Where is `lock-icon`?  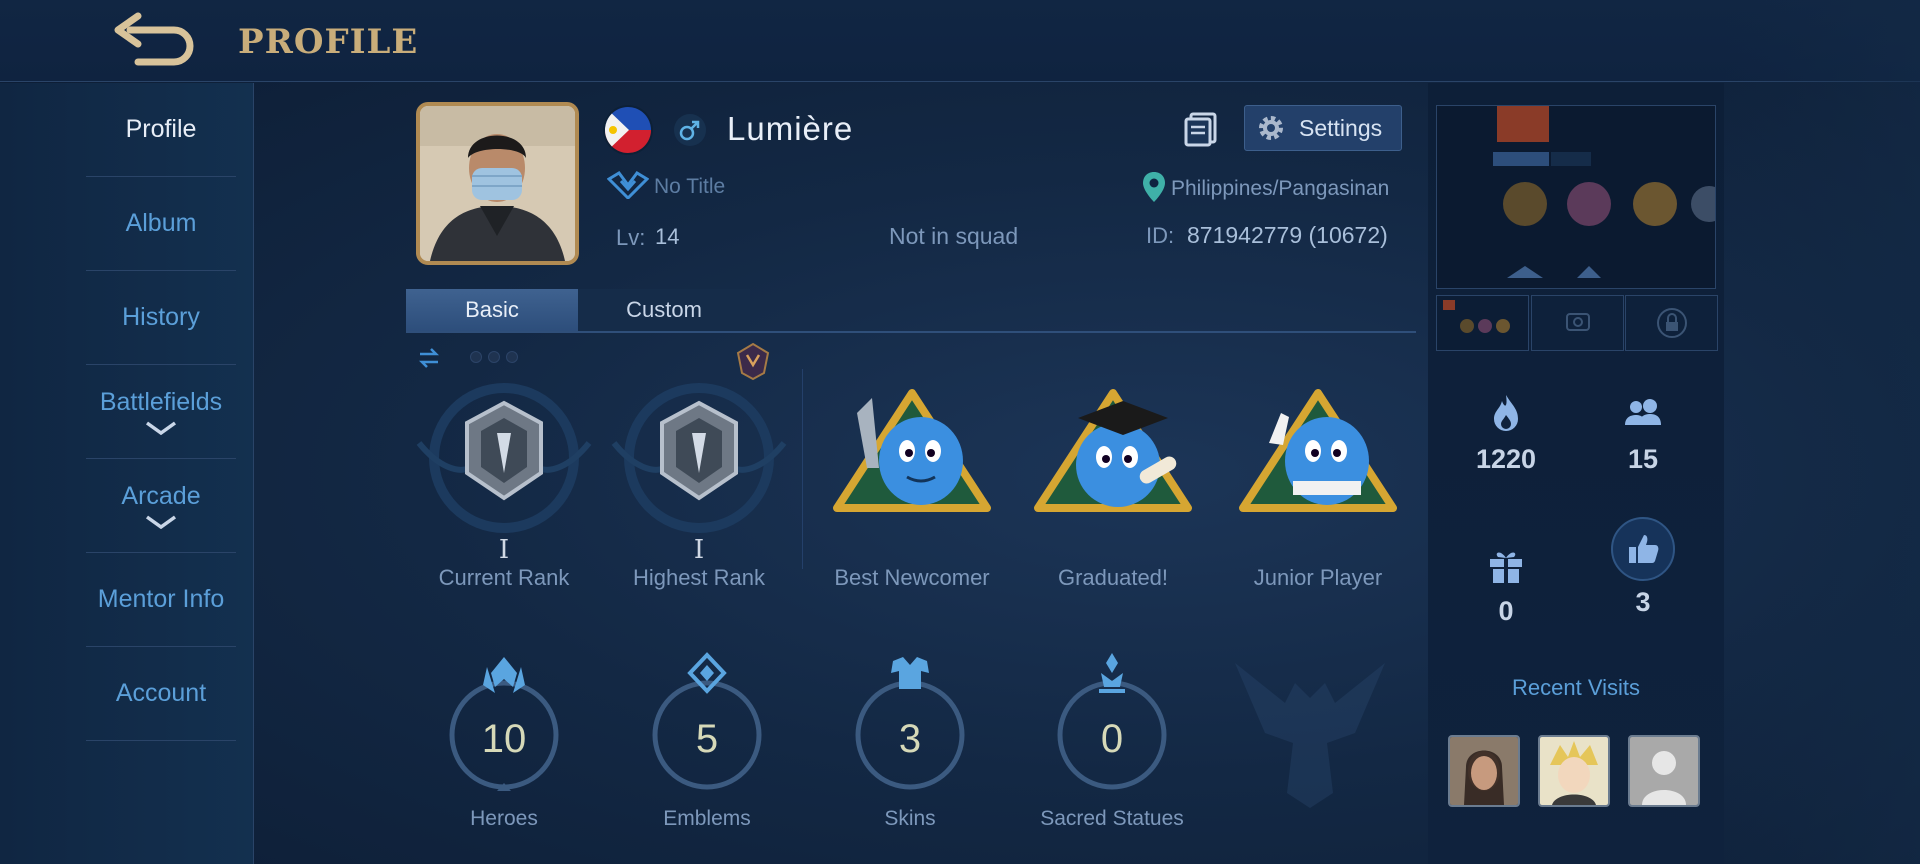 lock-icon is located at coordinates (1672, 323).